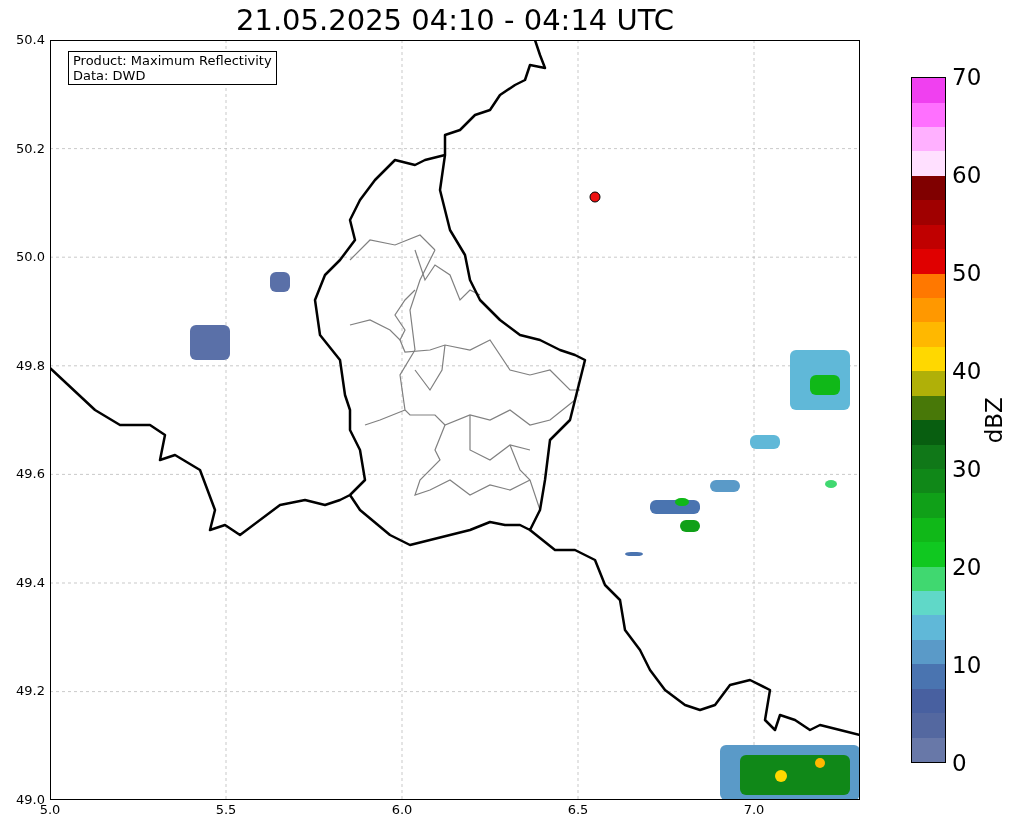 This screenshot has height=834, width=1023. I want to click on legend-text: Product: Maximum Reflectivity, so click(172, 60).